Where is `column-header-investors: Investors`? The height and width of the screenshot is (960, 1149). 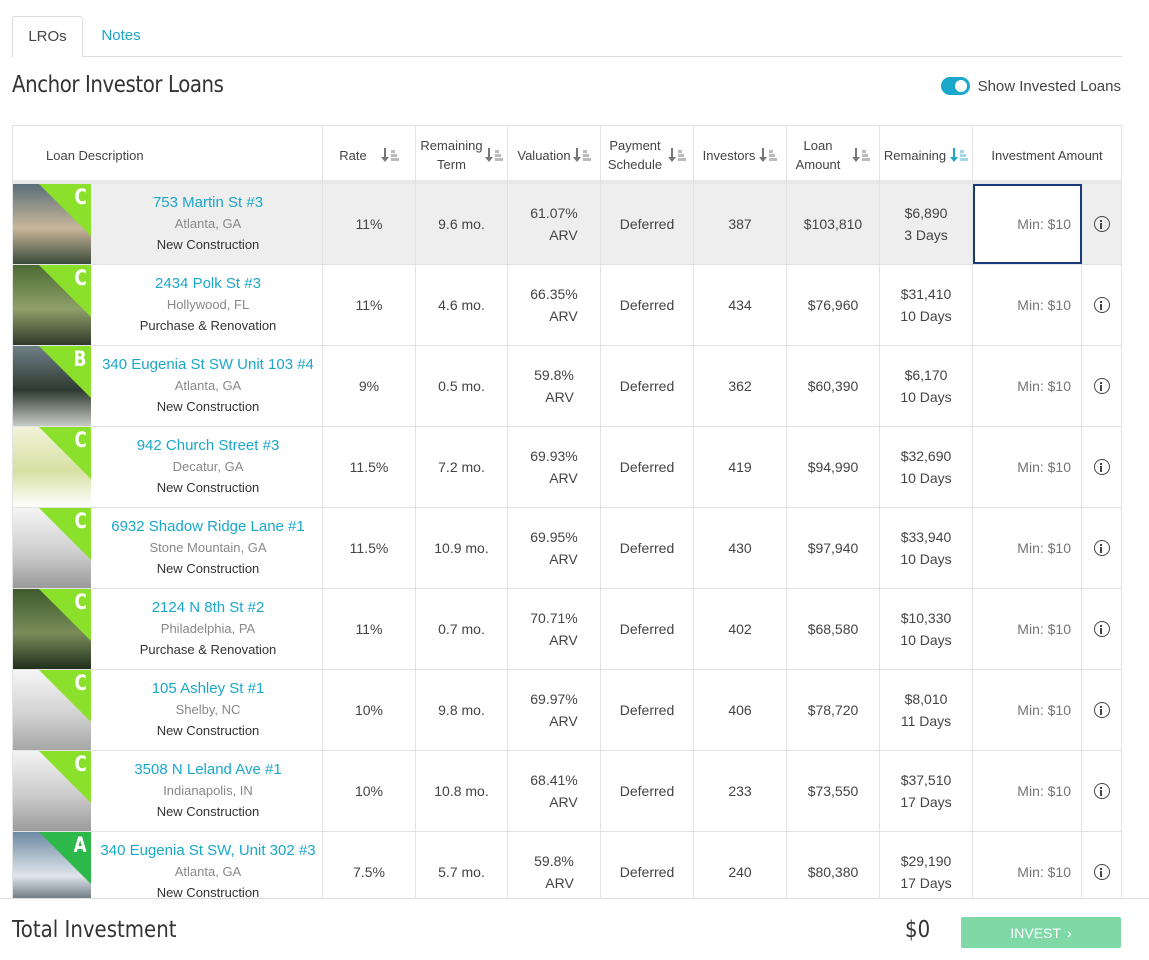 column-header-investors: Investors is located at coordinates (740, 155).